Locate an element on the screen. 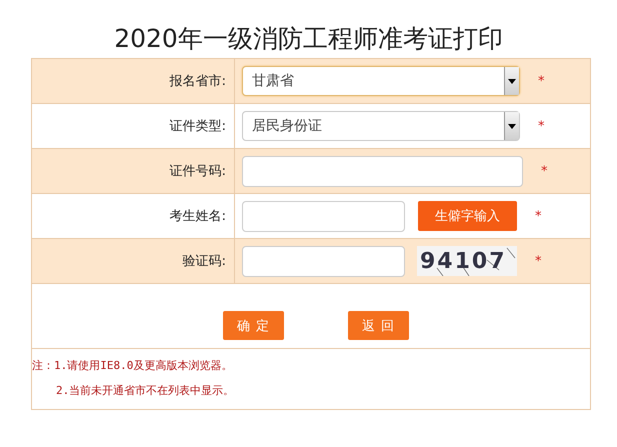  rare-character-button: 生僻字输入 is located at coordinates (467, 216).